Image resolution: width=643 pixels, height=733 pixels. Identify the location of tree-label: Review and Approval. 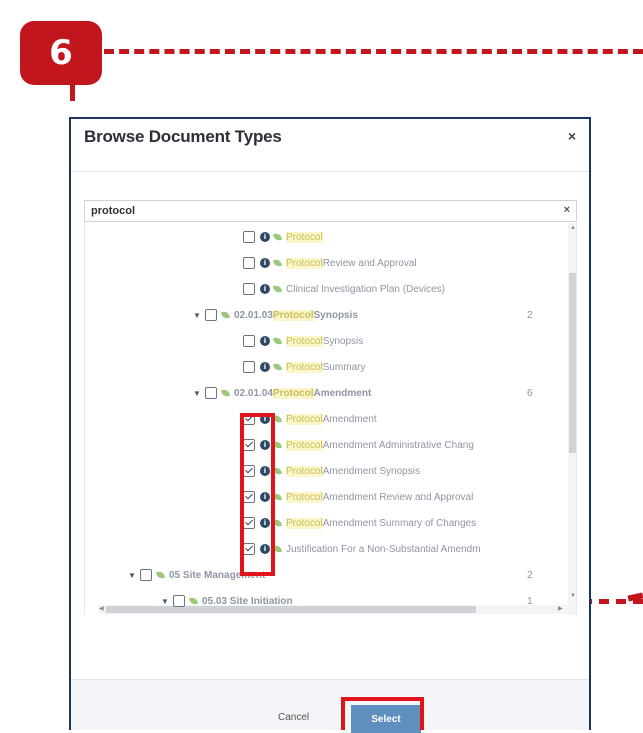
(369, 263).